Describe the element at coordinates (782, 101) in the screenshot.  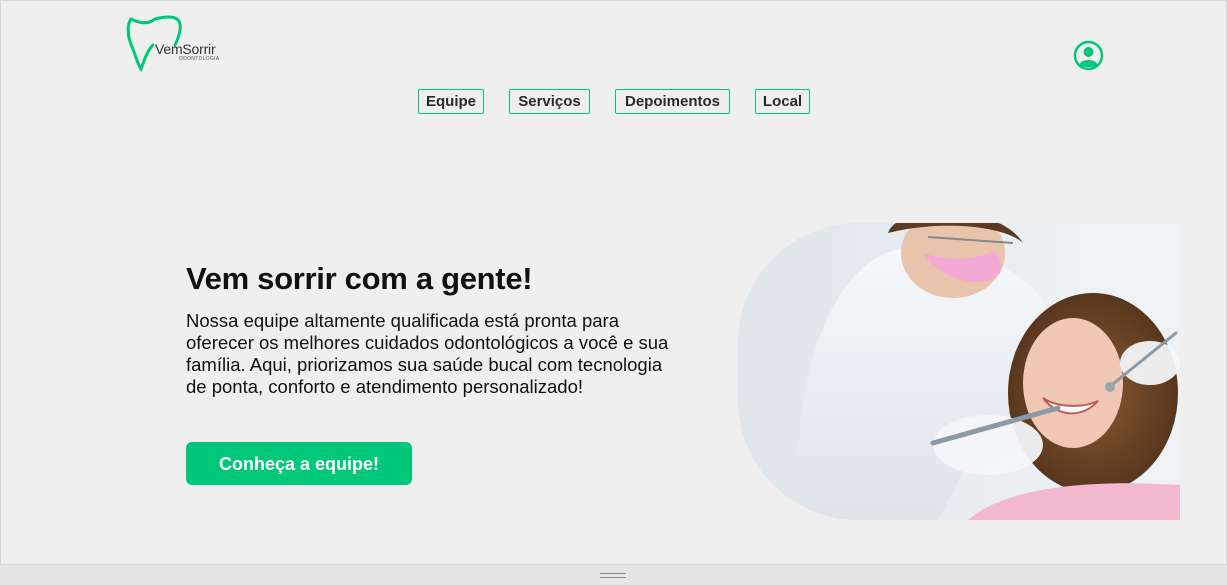
I see `nav-local: Local` at that location.